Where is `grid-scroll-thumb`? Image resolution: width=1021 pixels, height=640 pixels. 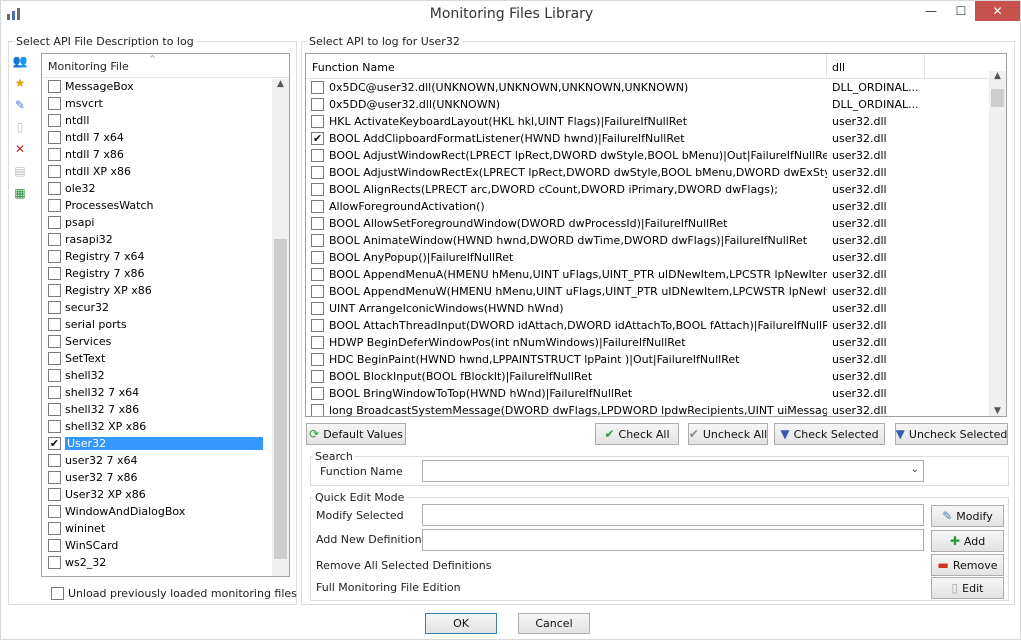 grid-scroll-thumb is located at coordinates (997, 98).